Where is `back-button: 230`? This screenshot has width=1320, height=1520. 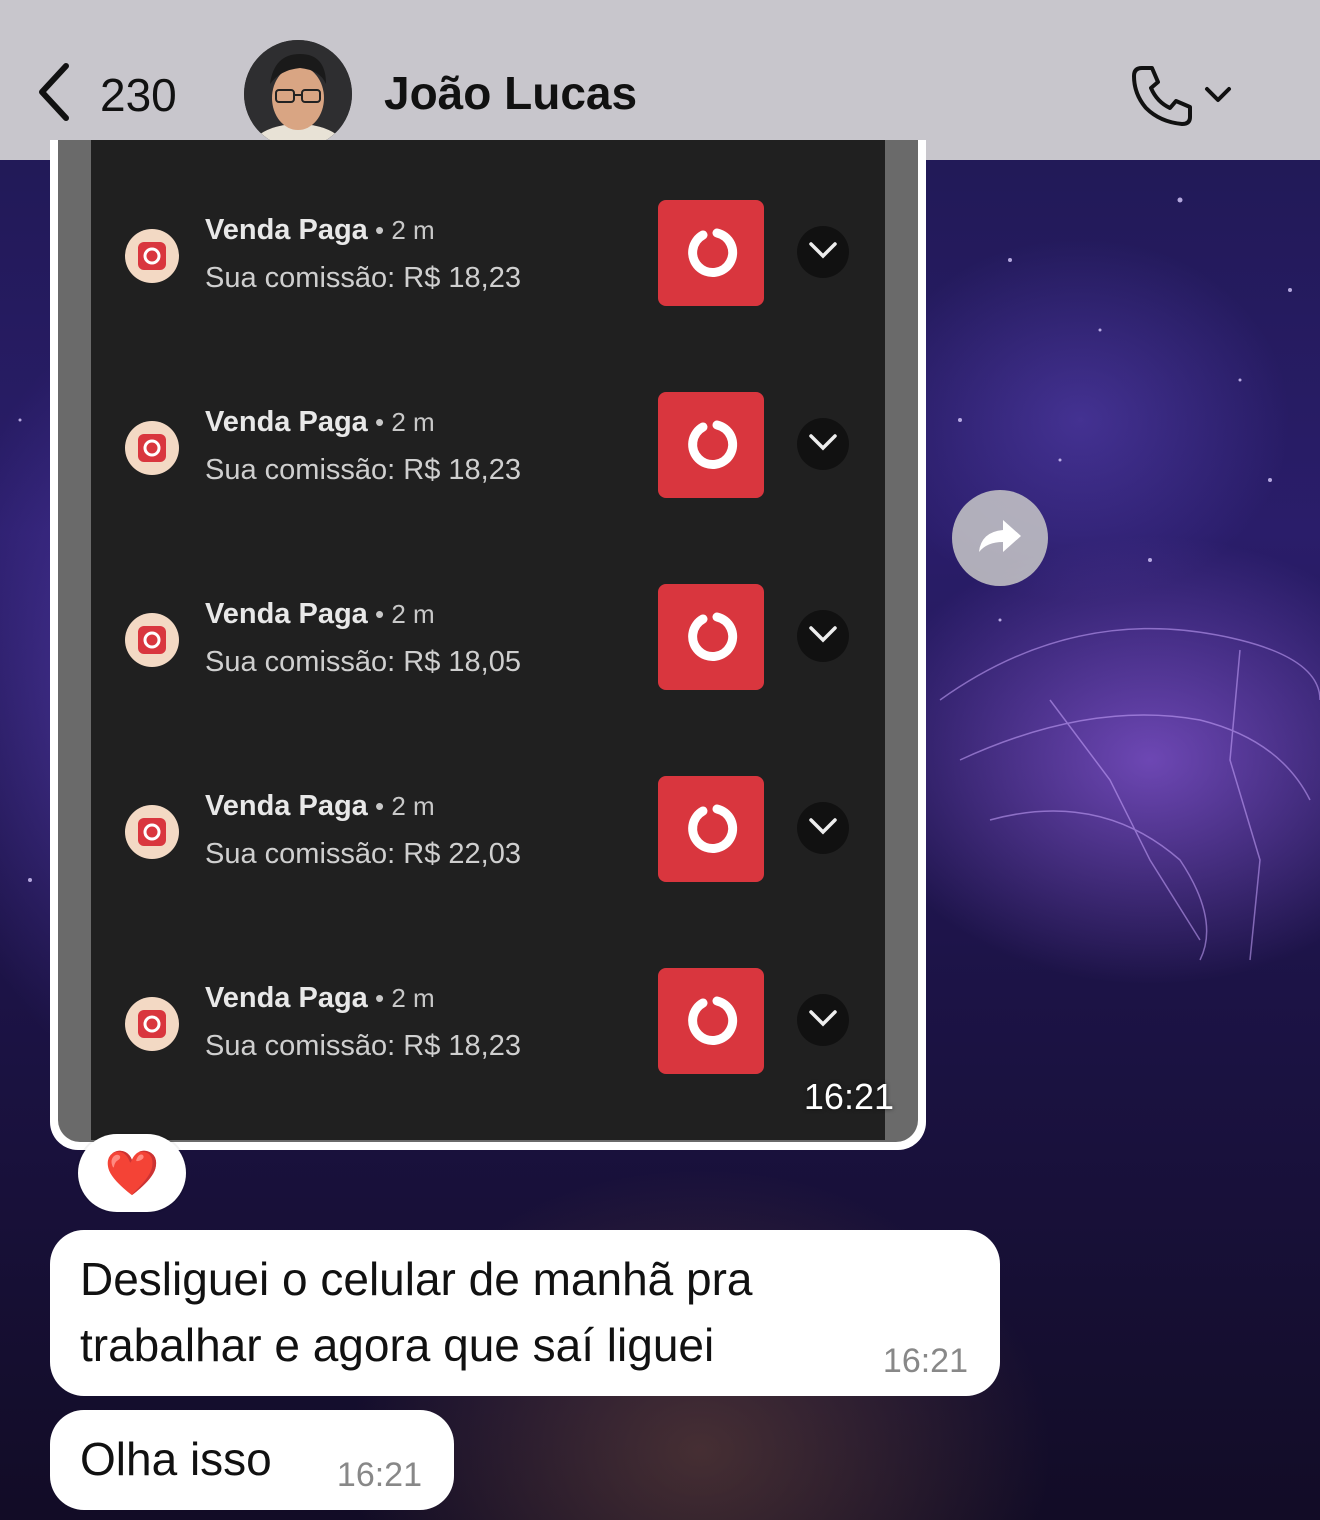 back-button: 230 is located at coordinates (106, 94).